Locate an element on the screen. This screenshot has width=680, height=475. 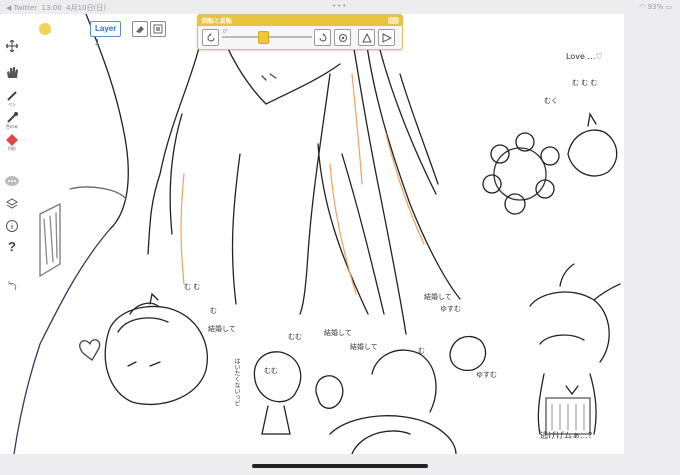
shape-tool: 円形 is located at coordinates (12, 142).